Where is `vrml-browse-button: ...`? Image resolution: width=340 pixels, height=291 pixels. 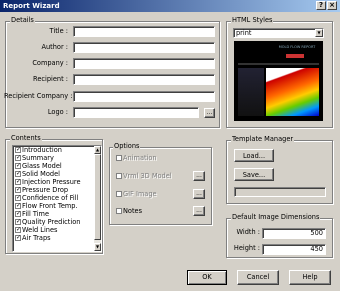 vrml-browse-button: ... is located at coordinates (199, 176).